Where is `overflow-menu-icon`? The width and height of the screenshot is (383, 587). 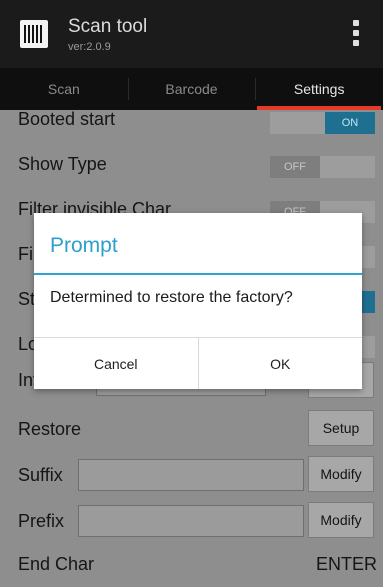
overflow-menu-icon is located at coordinates (356, 33).